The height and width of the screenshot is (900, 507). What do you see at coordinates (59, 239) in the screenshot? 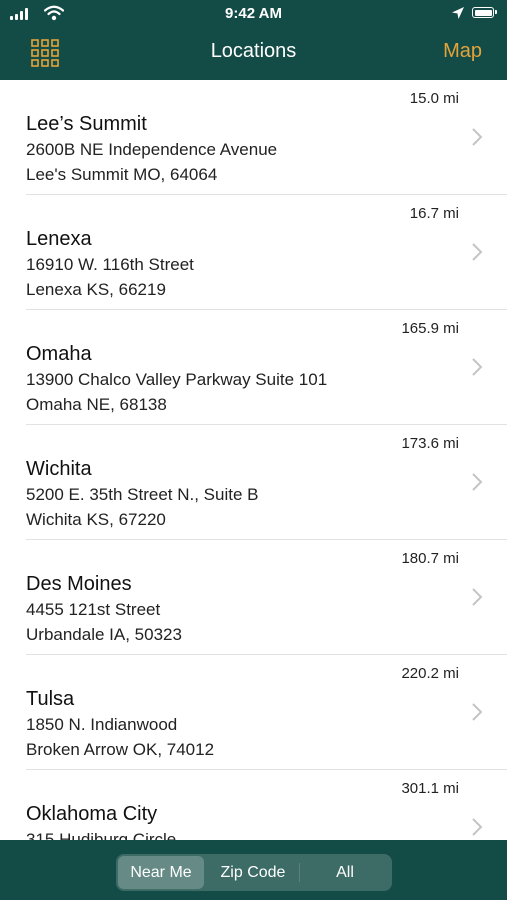
I see `location-name: Lenexa` at bounding box center [59, 239].